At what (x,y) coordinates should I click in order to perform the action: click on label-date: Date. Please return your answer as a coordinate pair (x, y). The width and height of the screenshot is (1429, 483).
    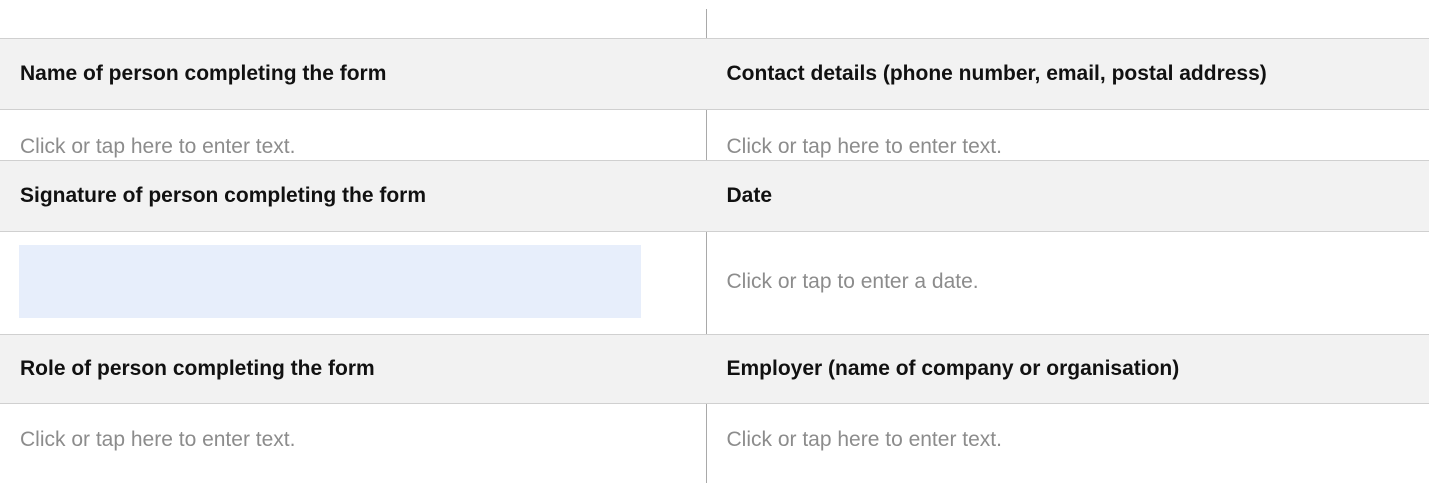
    Looking at the image, I should click on (749, 195).